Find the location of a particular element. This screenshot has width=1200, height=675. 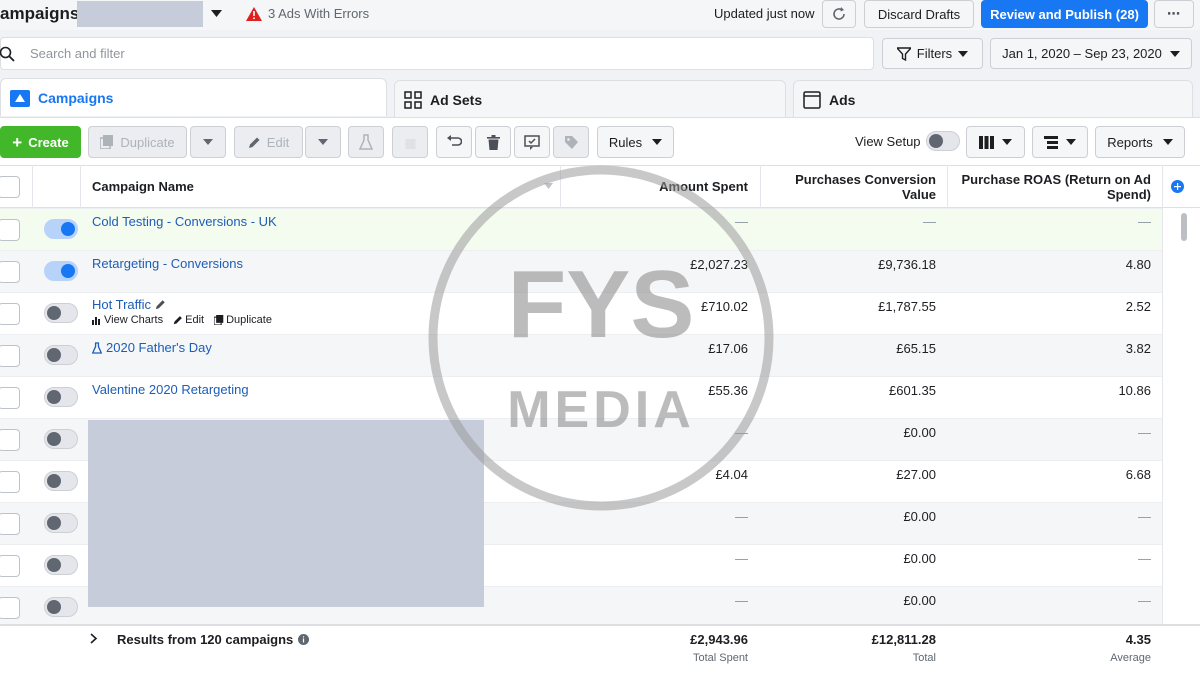

conversion-value-cell: £0.00 is located at coordinates (919, 558).